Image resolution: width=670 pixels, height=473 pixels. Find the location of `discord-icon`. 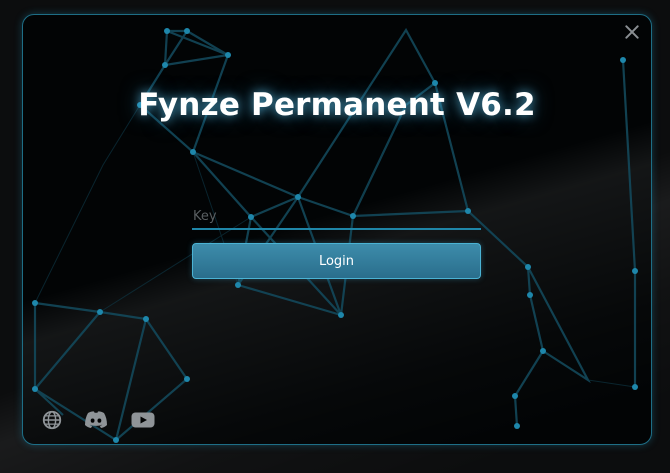

discord-icon is located at coordinates (96, 420).